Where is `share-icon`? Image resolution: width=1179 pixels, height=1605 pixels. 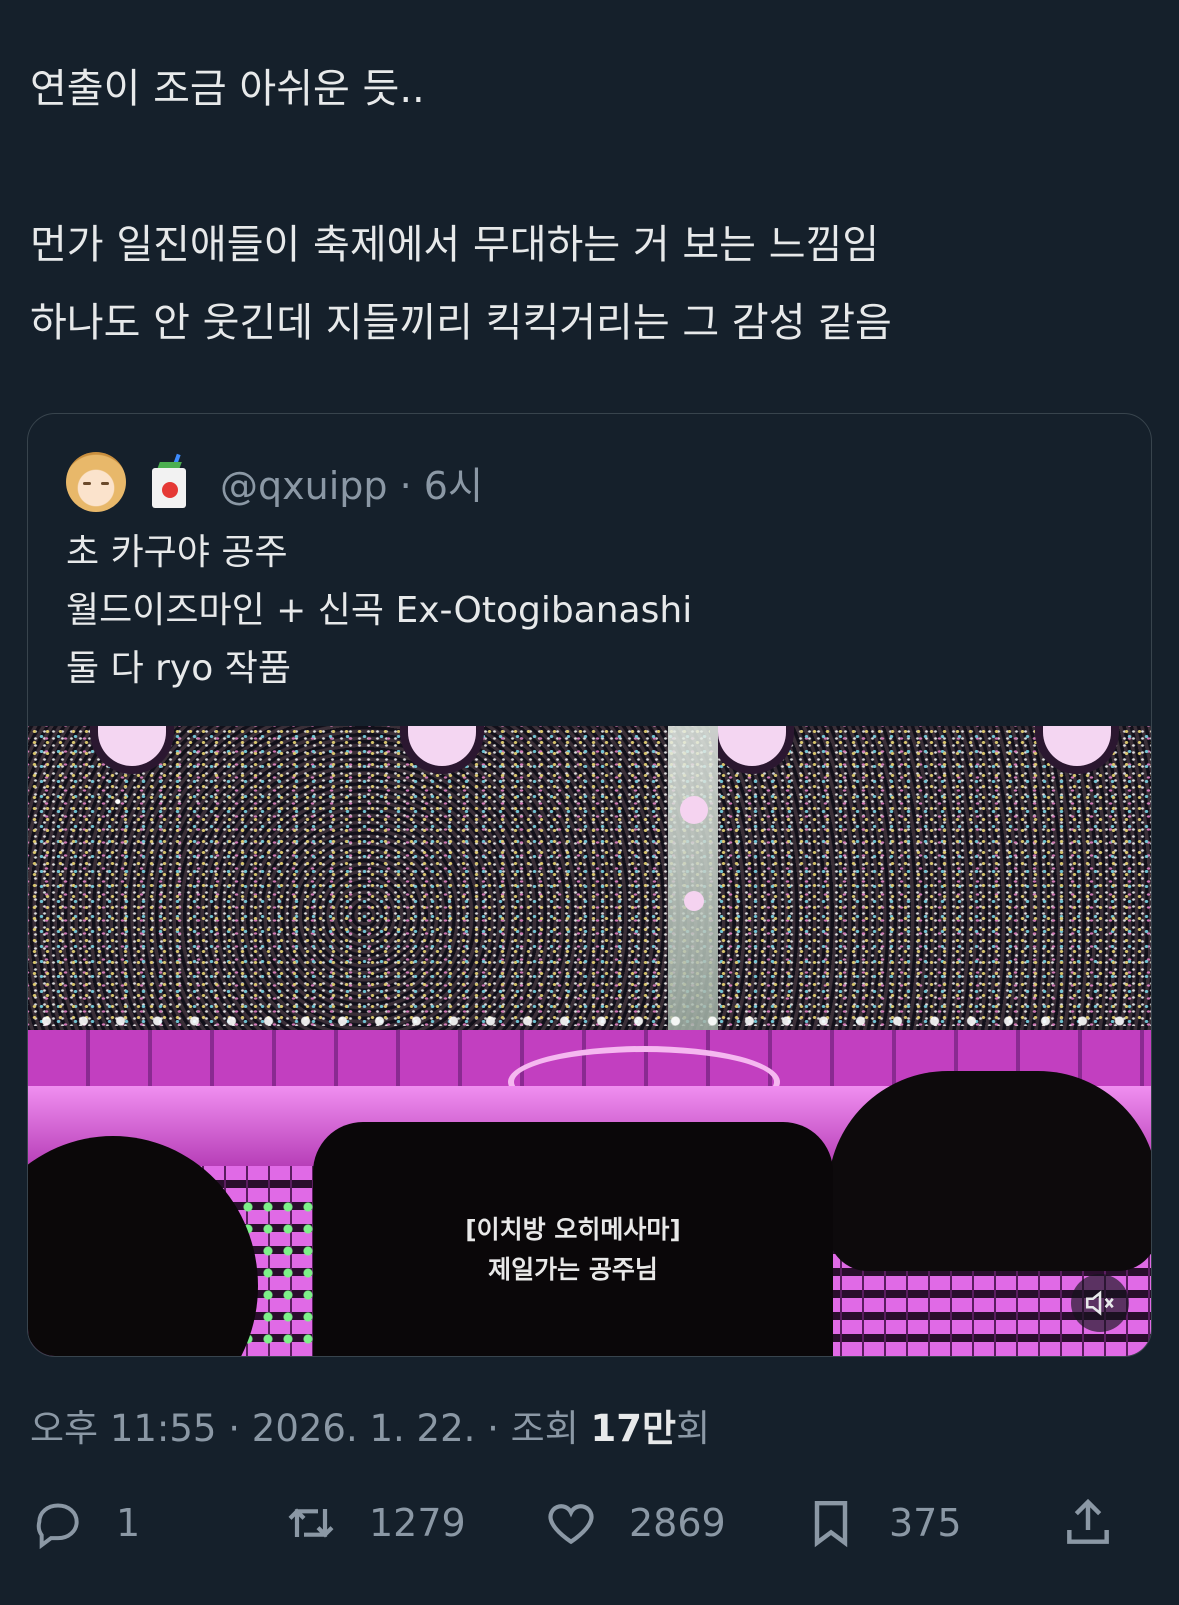
share-icon is located at coordinates (1088, 1521).